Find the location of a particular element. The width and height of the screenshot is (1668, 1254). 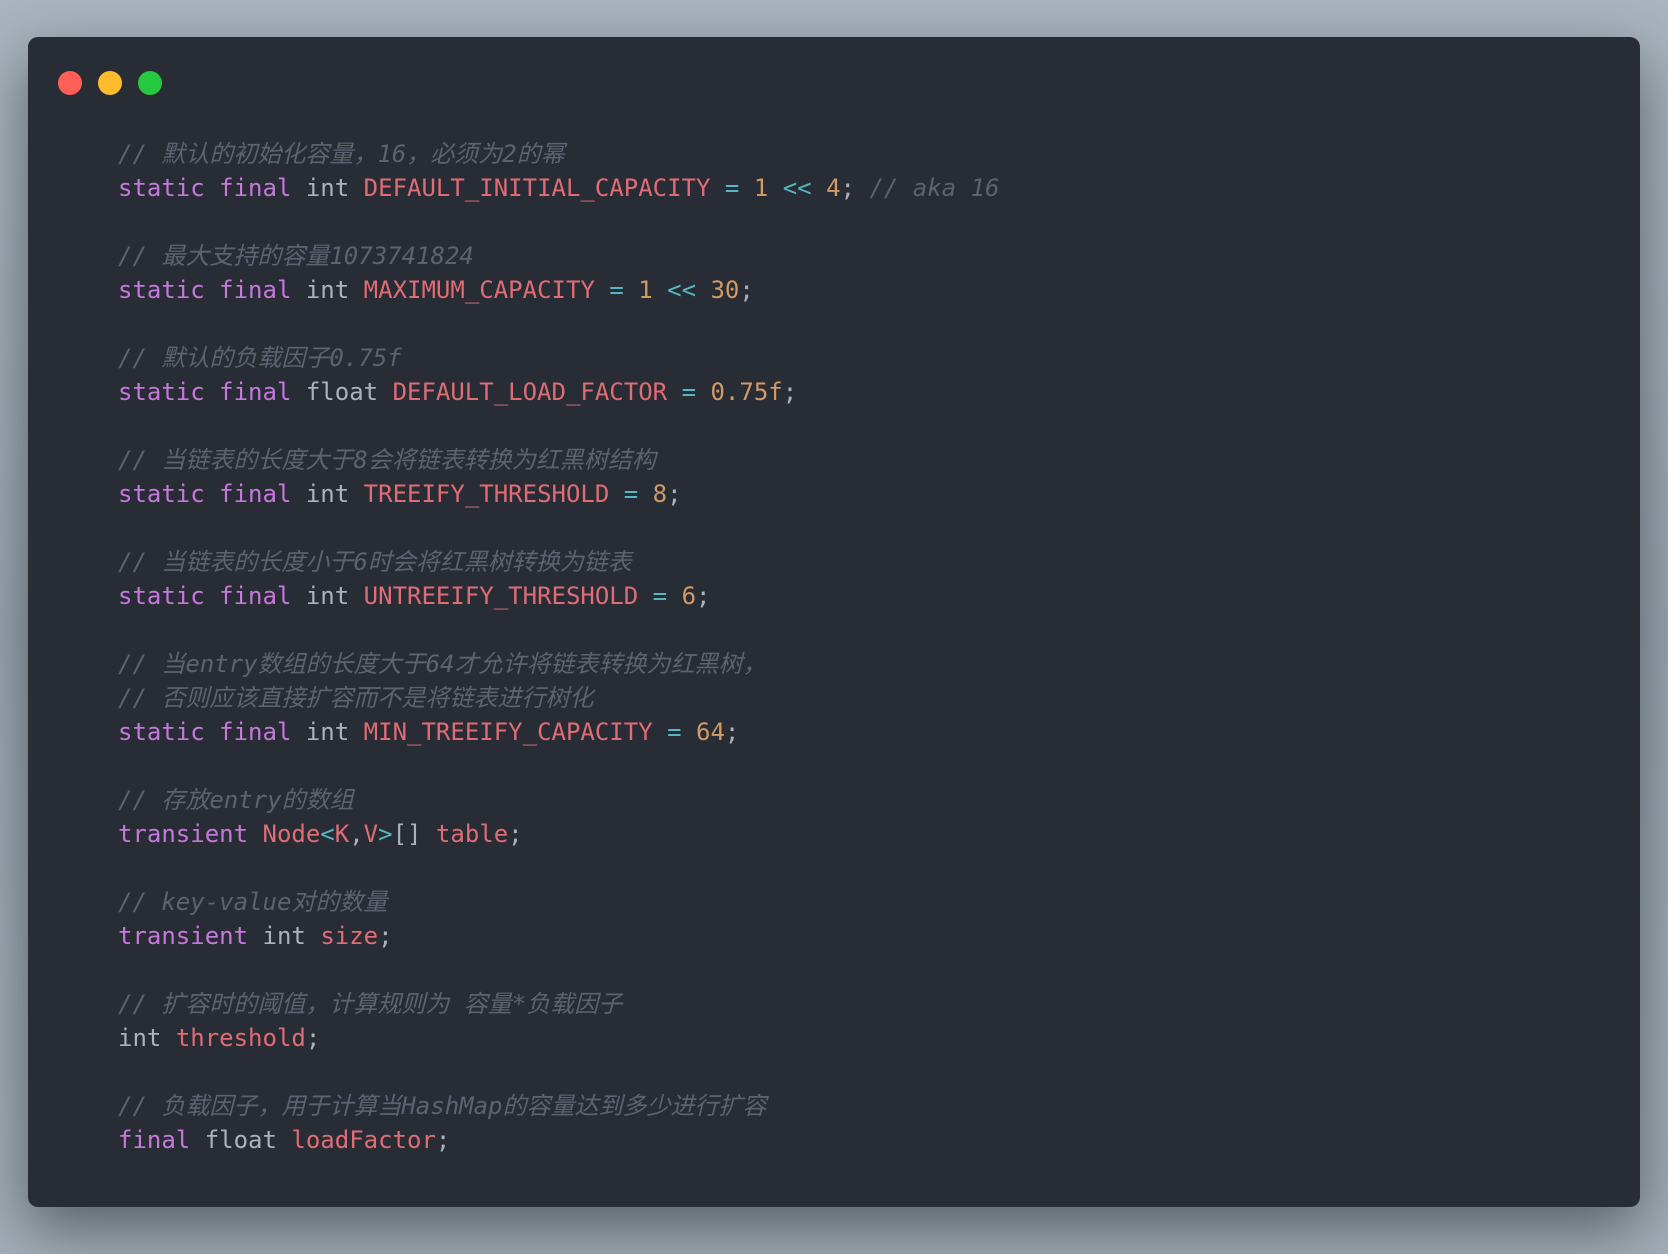

code-token-var: size is located at coordinates (349, 936).